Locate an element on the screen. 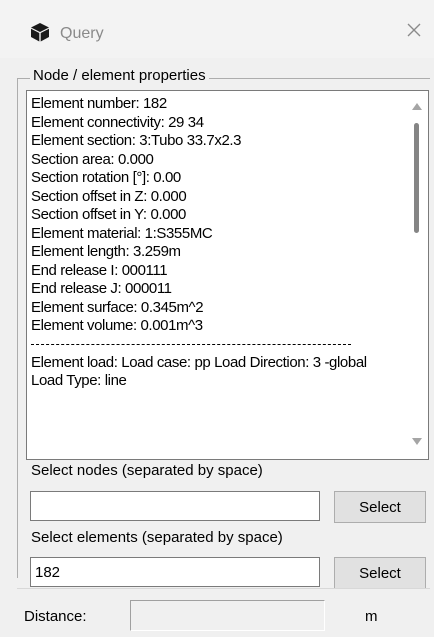 The width and height of the screenshot is (434, 637). property-line: Element material: 1:S355MC is located at coordinates (122, 233).